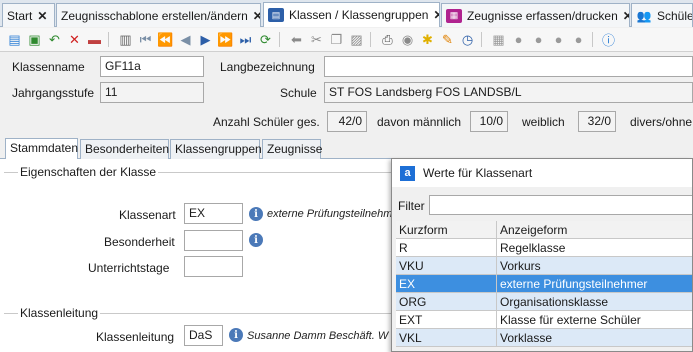  I want to click on paste-icon: ▨, so click(356, 39).